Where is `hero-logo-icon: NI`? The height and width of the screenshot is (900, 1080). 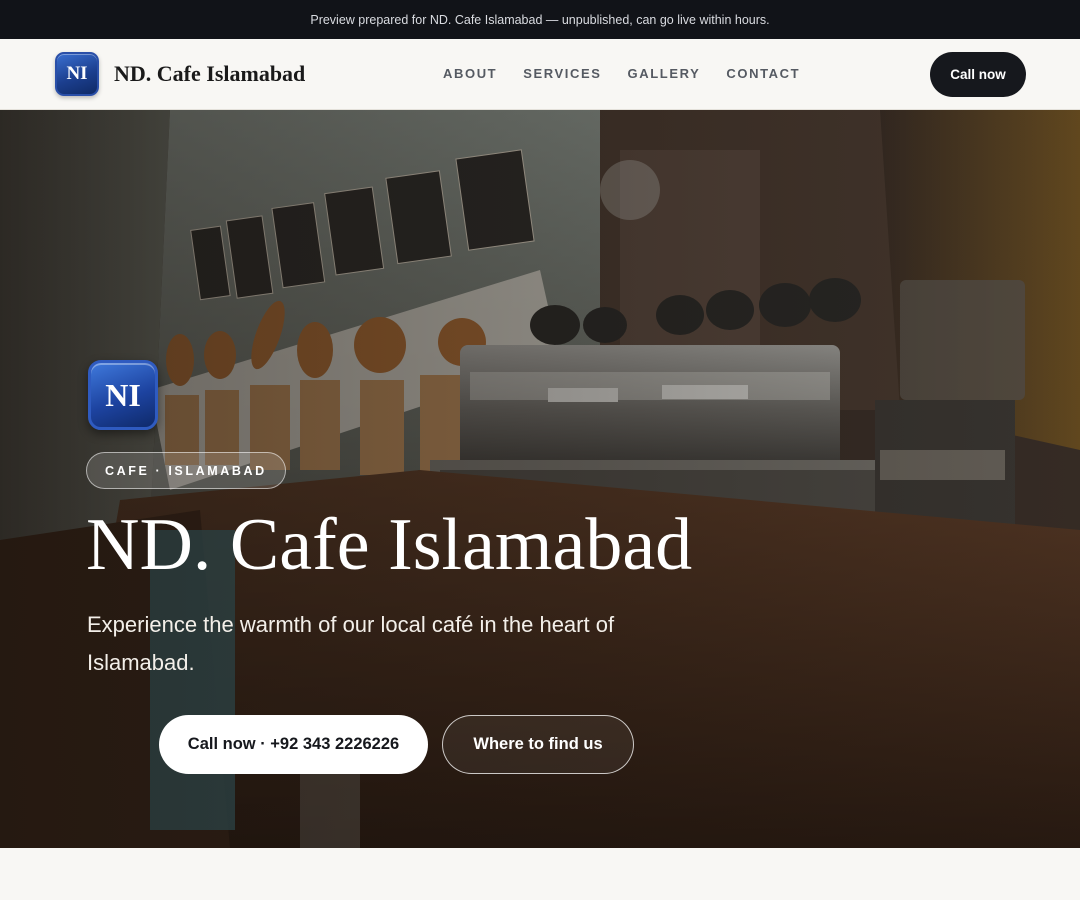
hero-logo-icon: NI is located at coordinates (123, 395).